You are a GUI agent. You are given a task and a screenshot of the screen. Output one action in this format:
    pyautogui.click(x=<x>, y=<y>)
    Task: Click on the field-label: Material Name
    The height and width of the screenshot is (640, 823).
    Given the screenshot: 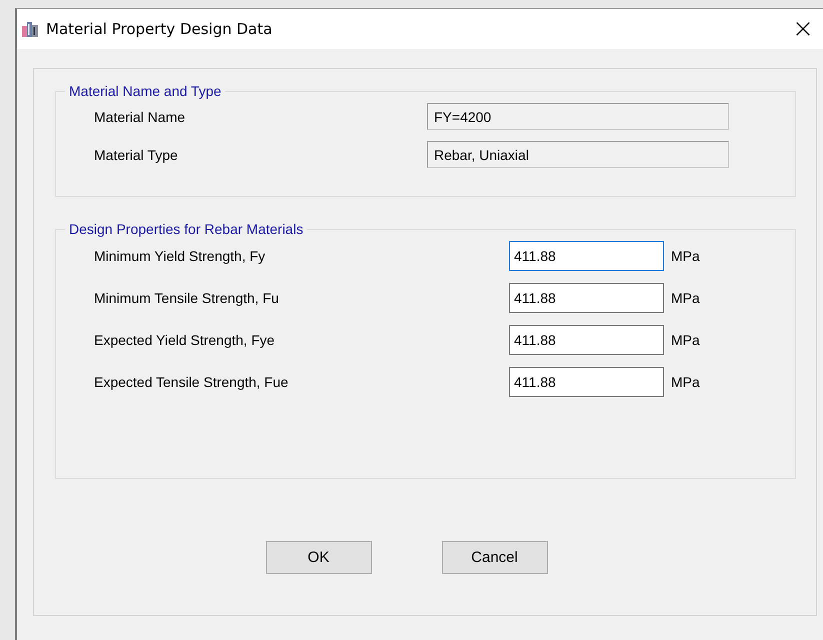 What is the action you would take?
    pyautogui.click(x=140, y=116)
    